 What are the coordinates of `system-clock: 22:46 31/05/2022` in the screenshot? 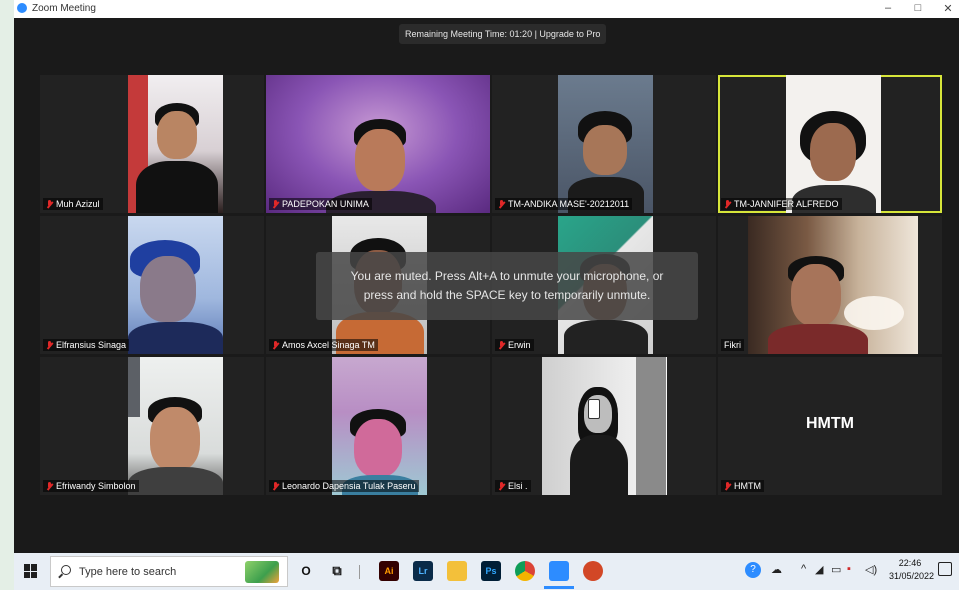 It's located at (912, 570).